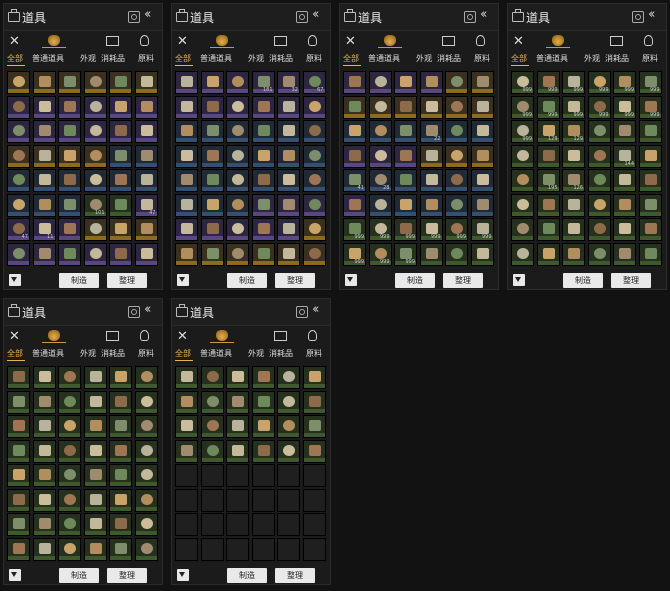 This screenshot has width=670, height=591. What do you see at coordinates (288, 82) in the screenshot?
I see `item-slot: 32` at bounding box center [288, 82].